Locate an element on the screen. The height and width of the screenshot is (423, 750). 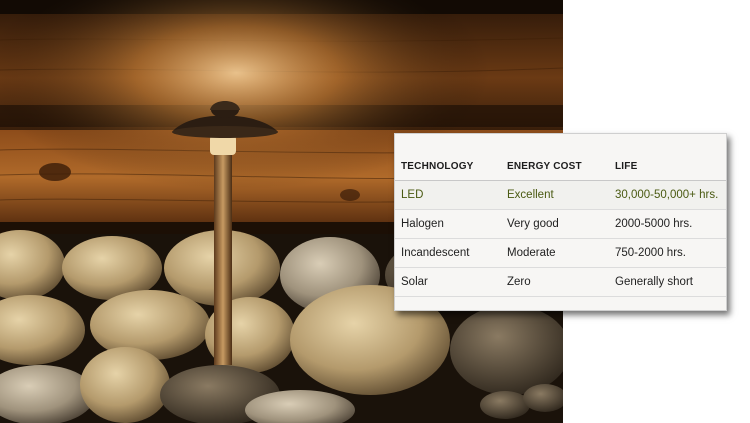
table-header-row: TECHNOLOGY ENERGY COST LIFE is located at coordinates (560, 166).